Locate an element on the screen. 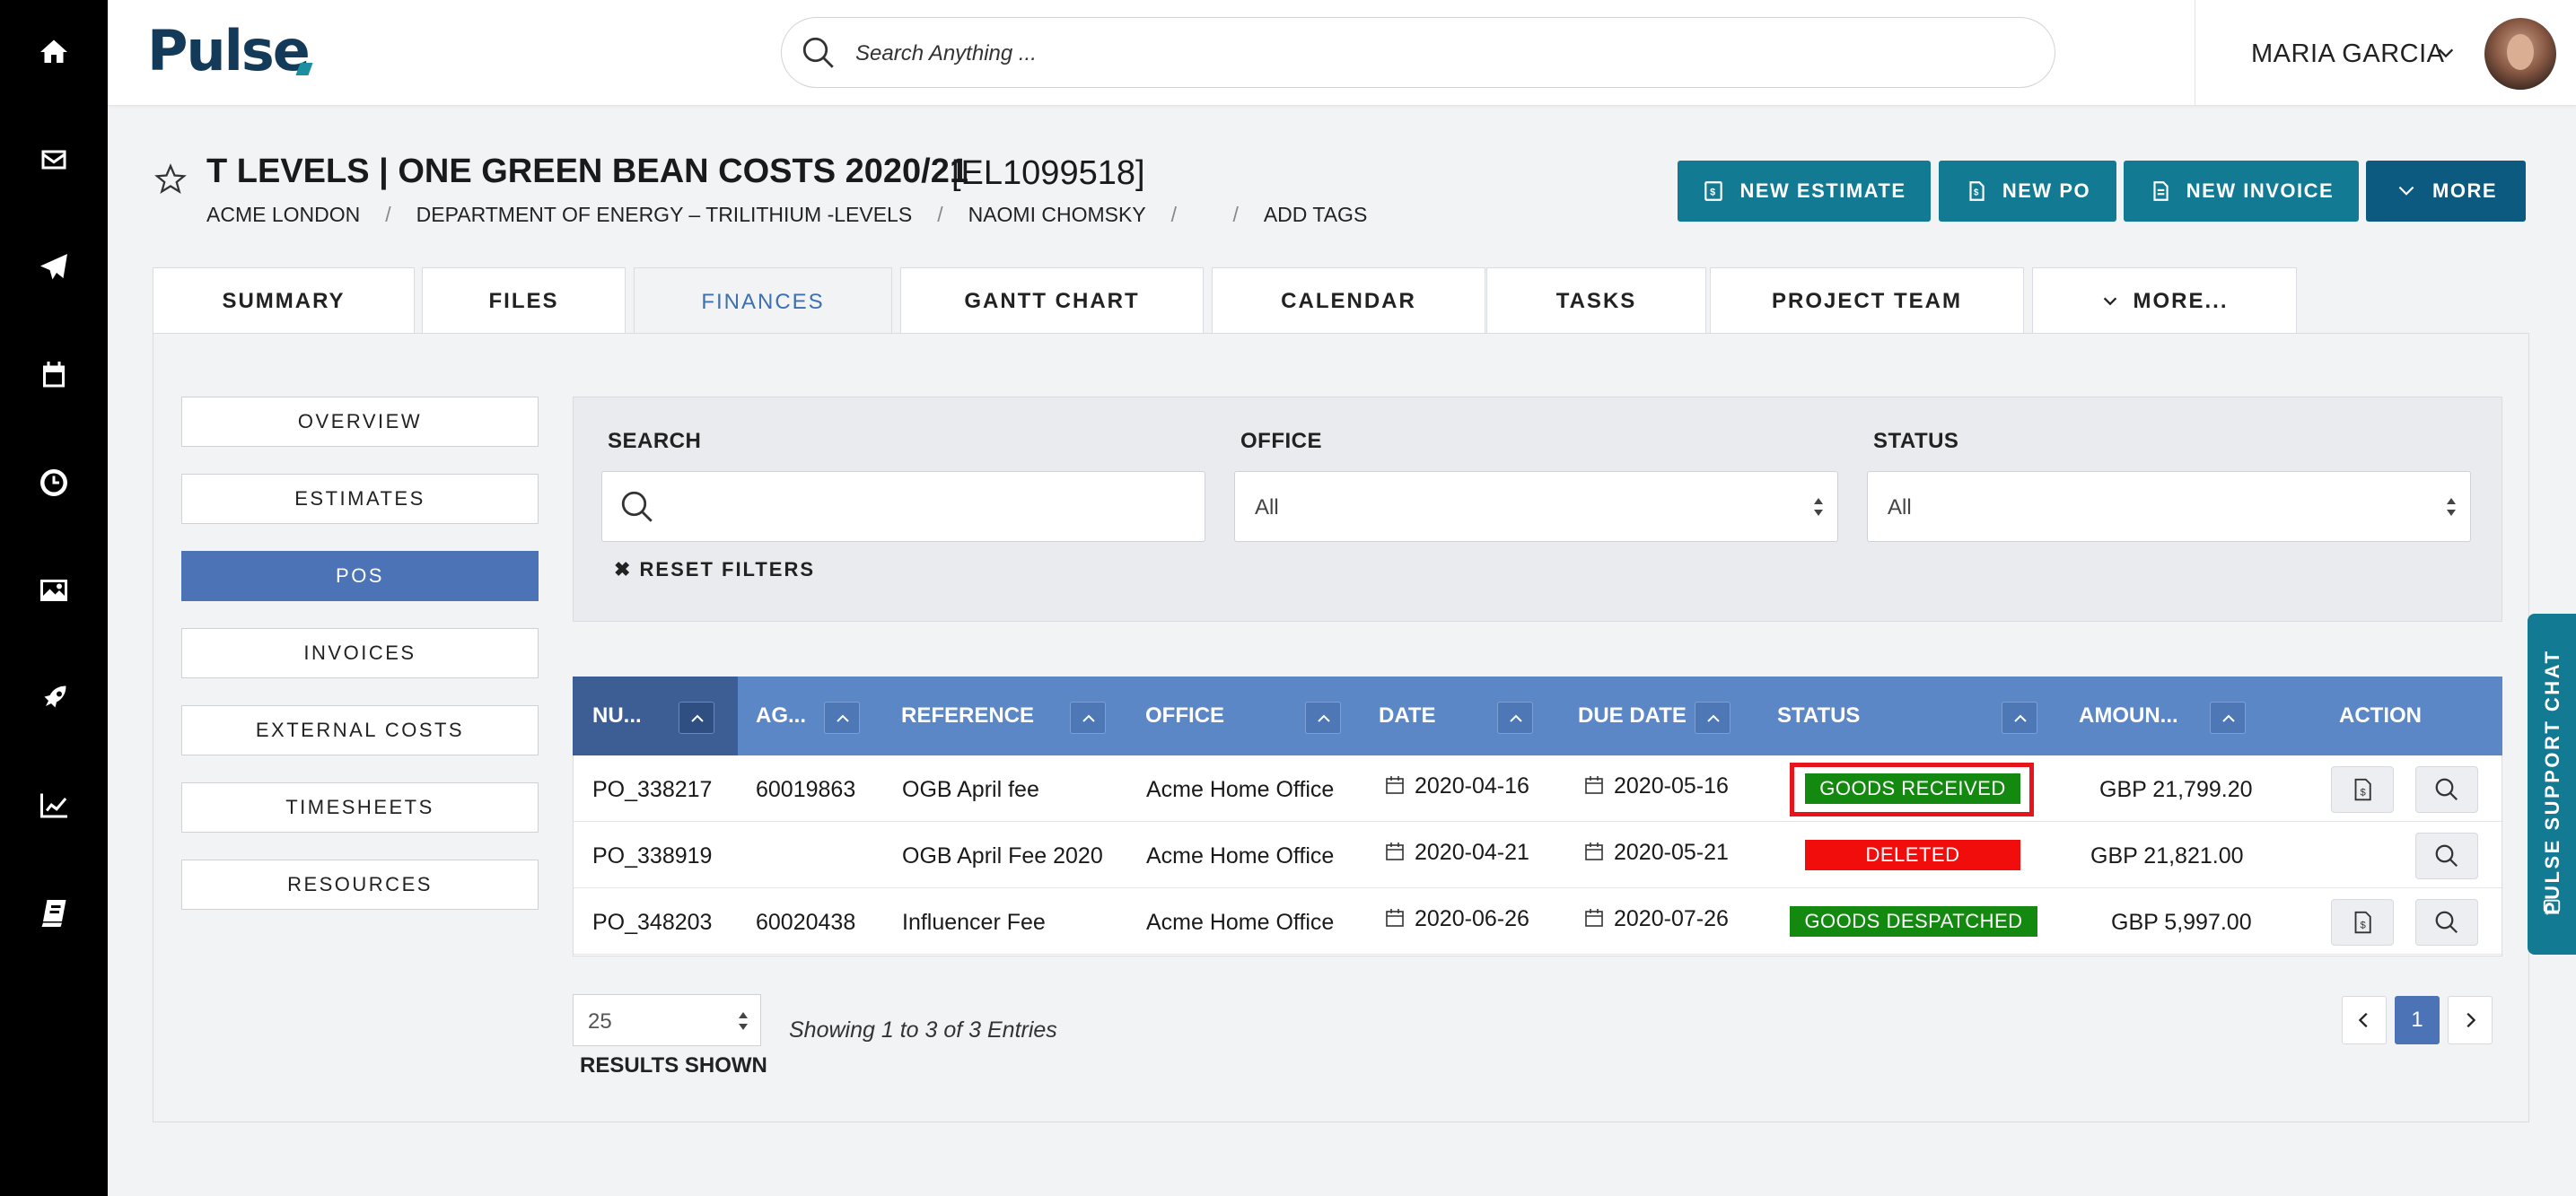 This screenshot has width=2576, height=1196. pulse-logo: Pulse is located at coordinates (229, 51).